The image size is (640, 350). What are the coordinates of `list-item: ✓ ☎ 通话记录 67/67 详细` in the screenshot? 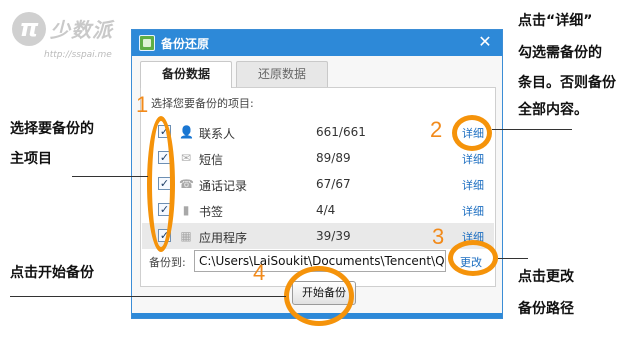 It's located at (318, 184).